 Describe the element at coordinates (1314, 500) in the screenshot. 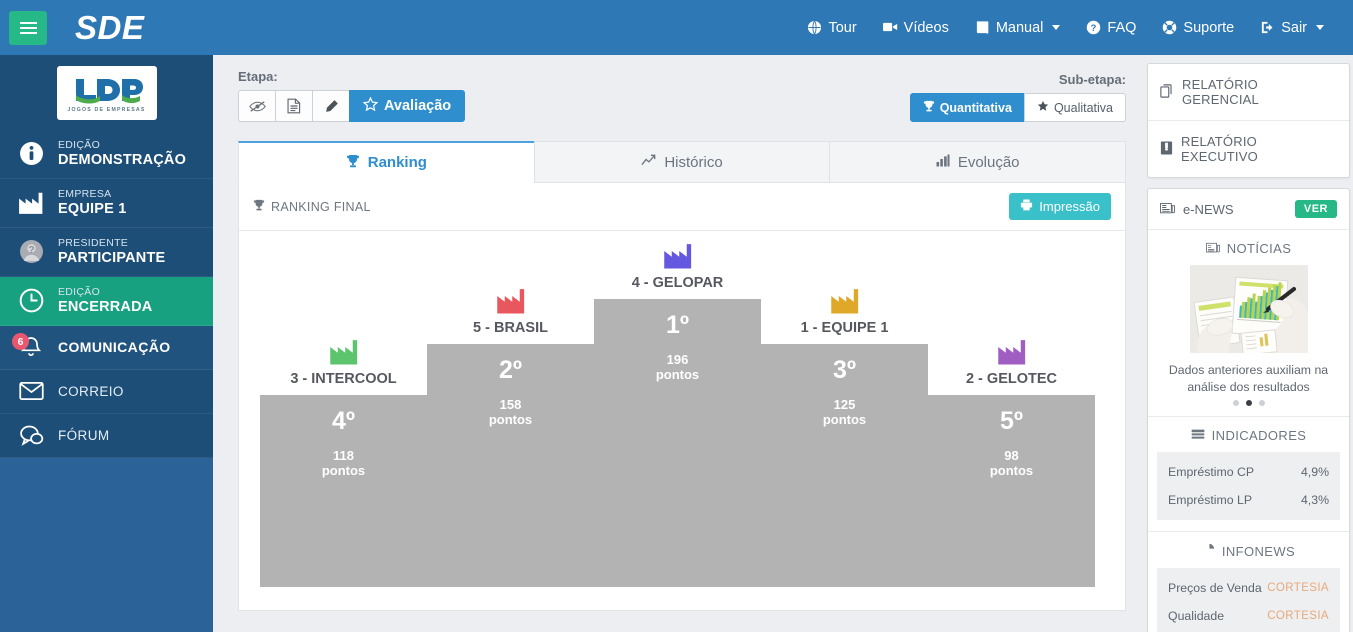

I see `indicador-value: 4,3%` at that location.